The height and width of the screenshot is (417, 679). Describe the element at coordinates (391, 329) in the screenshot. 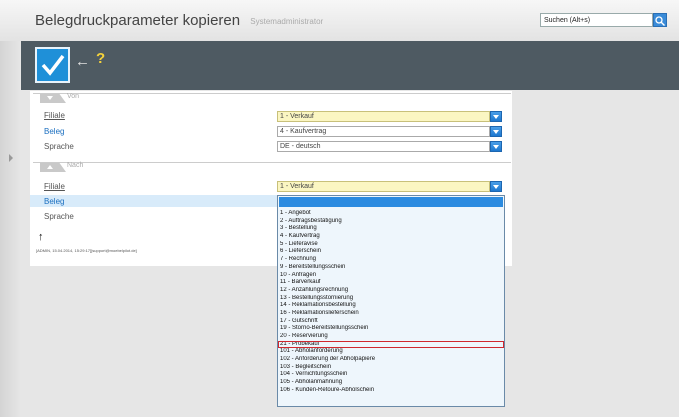

I see `dropdown-option: 19 - Storno-Bereitstellungsschein` at that location.